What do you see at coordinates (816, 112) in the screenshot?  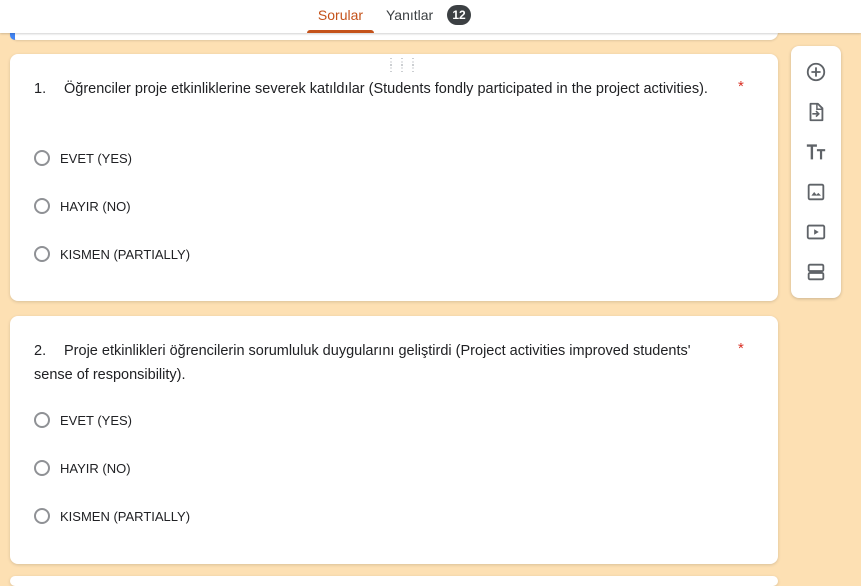 I see `import-questions-icon` at bounding box center [816, 112].